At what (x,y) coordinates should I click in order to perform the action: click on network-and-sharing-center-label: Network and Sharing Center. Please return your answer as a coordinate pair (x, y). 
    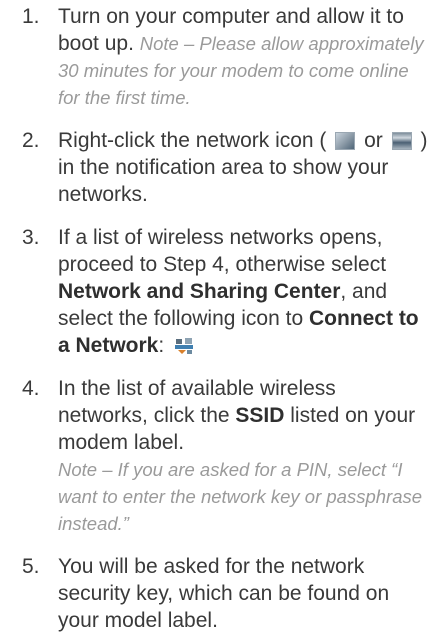
    Looking at the image, I should click on (199, 291).